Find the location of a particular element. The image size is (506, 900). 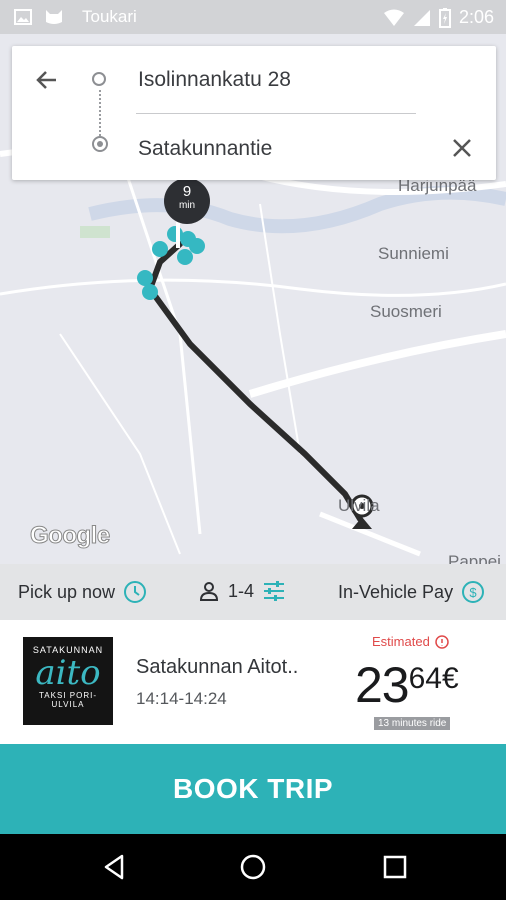

status-time: 2:06 is located at coordinates (476, 17).